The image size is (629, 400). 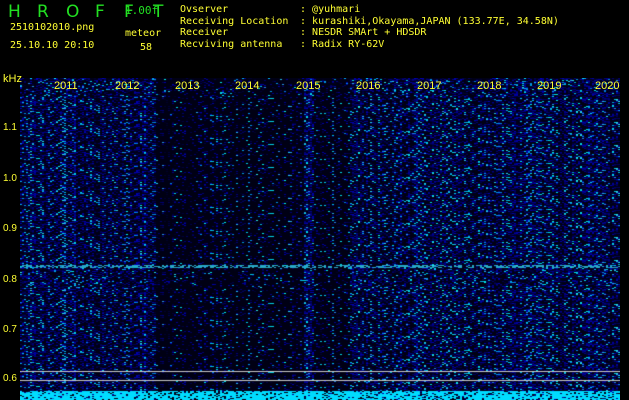 What do you see at coordinates (10, 378) in the screenshot?
I see `y-tick: 0.6` at bounding box center [10, 378].